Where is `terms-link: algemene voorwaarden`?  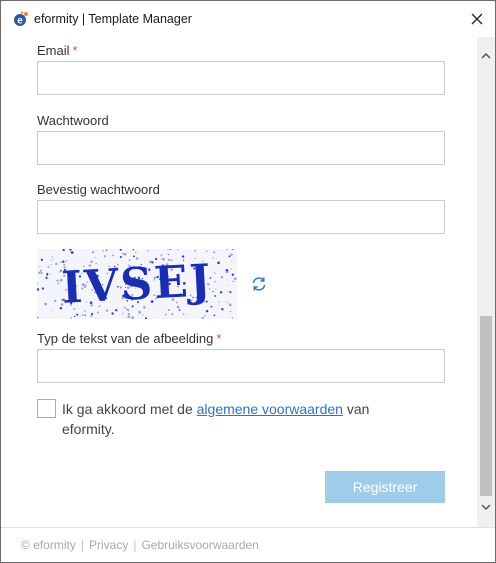 terms-link: algemene voorwaarden is located at coordinates (270, 409).